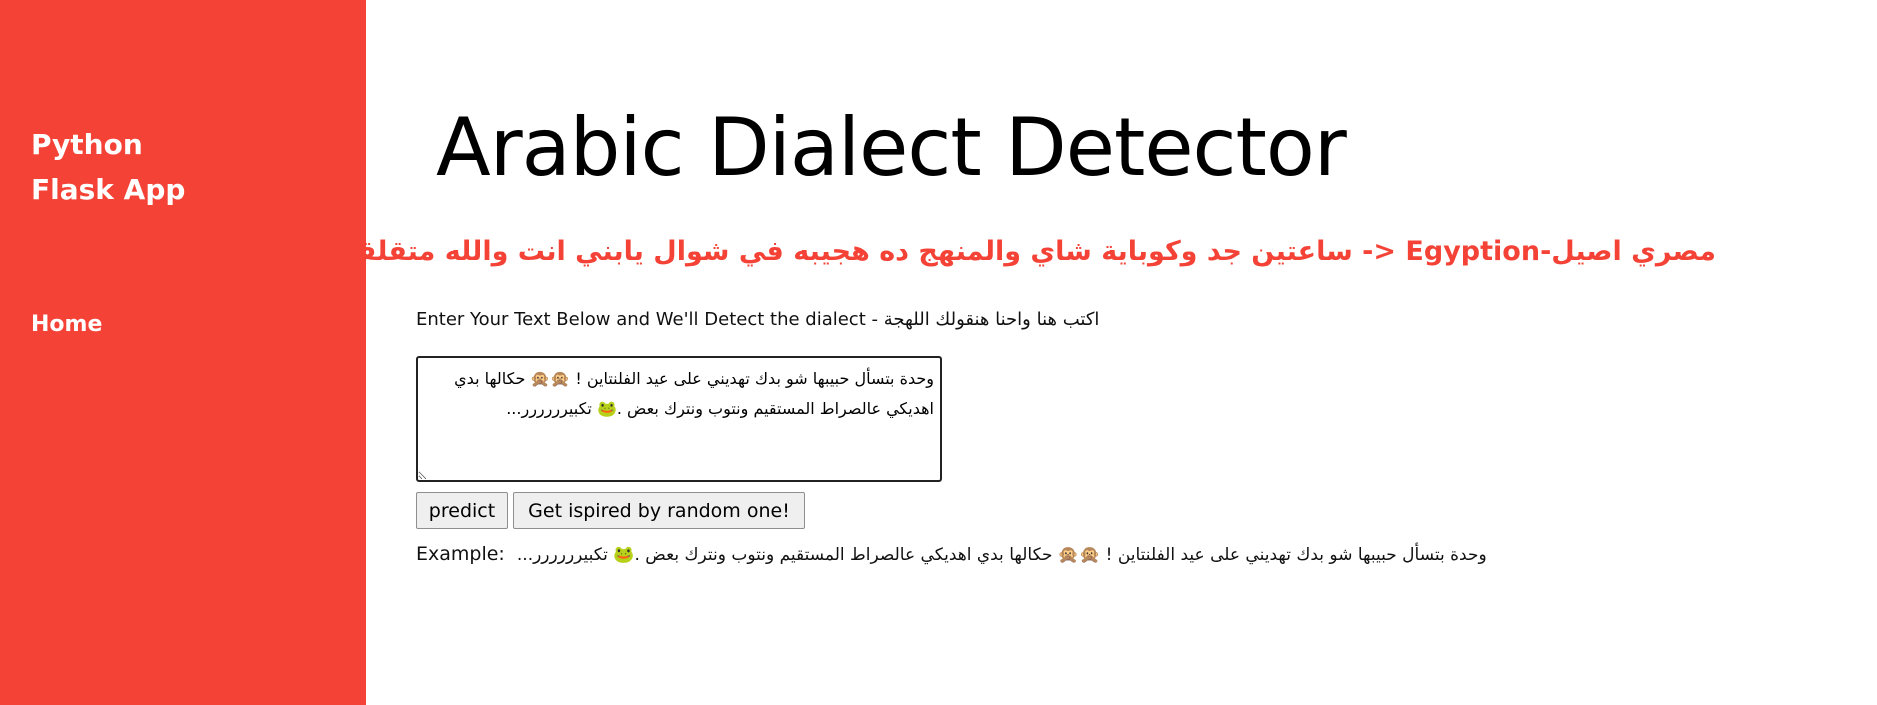 This screenshot has height=705, width=1877. I want to click on brand-line-2: Flask App, so click(108, 189).